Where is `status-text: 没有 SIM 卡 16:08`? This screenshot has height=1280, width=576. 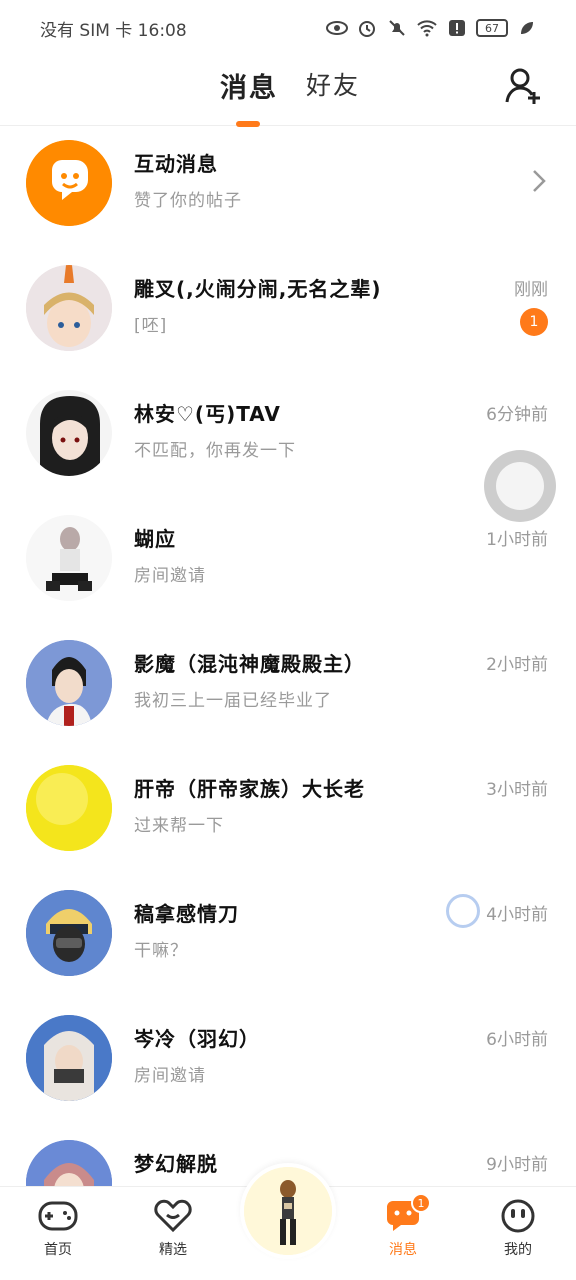
status-text: 没有 SIM 卡 16:08 is located at coordinates (113, 30).